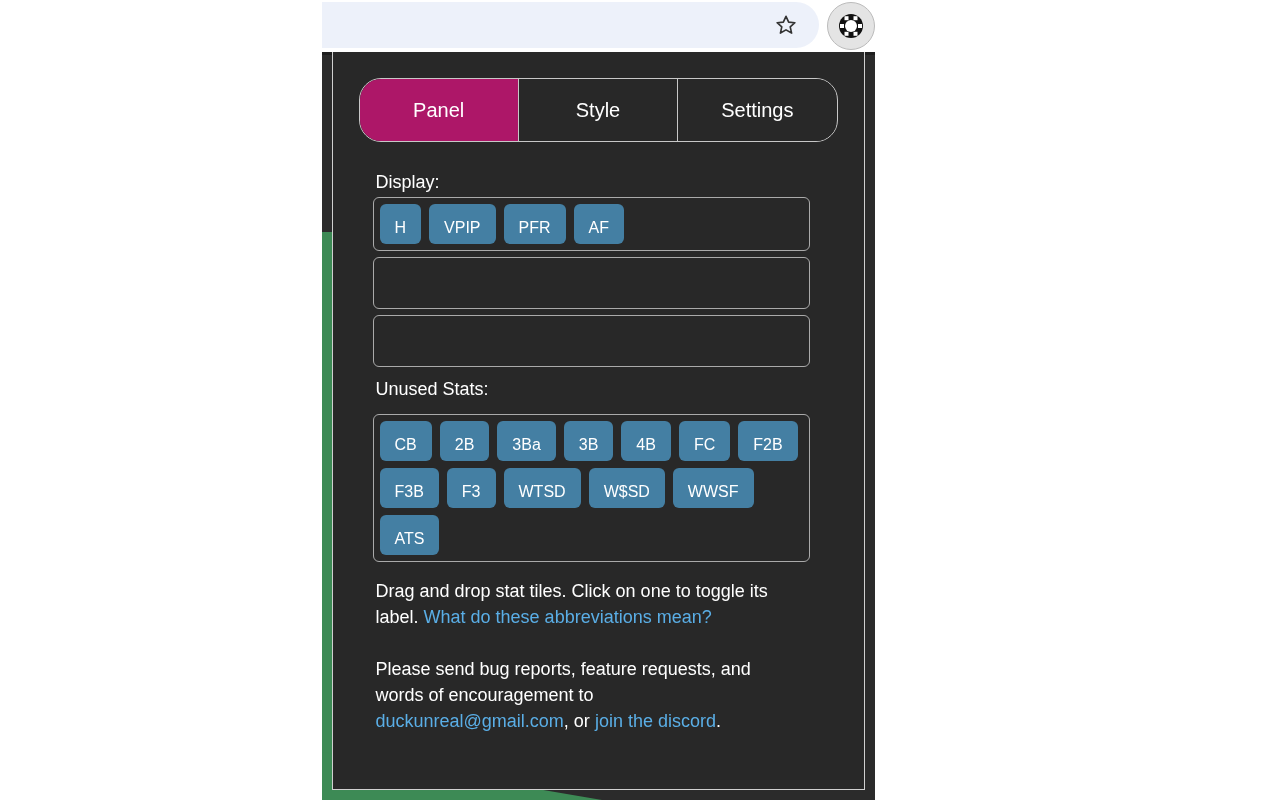 The height and width of the screenshot is (800, 1280). What do you see at coordinates (757, 110) in the screenshot?
I see `tab: Settings` at bounding box center [757, 110].